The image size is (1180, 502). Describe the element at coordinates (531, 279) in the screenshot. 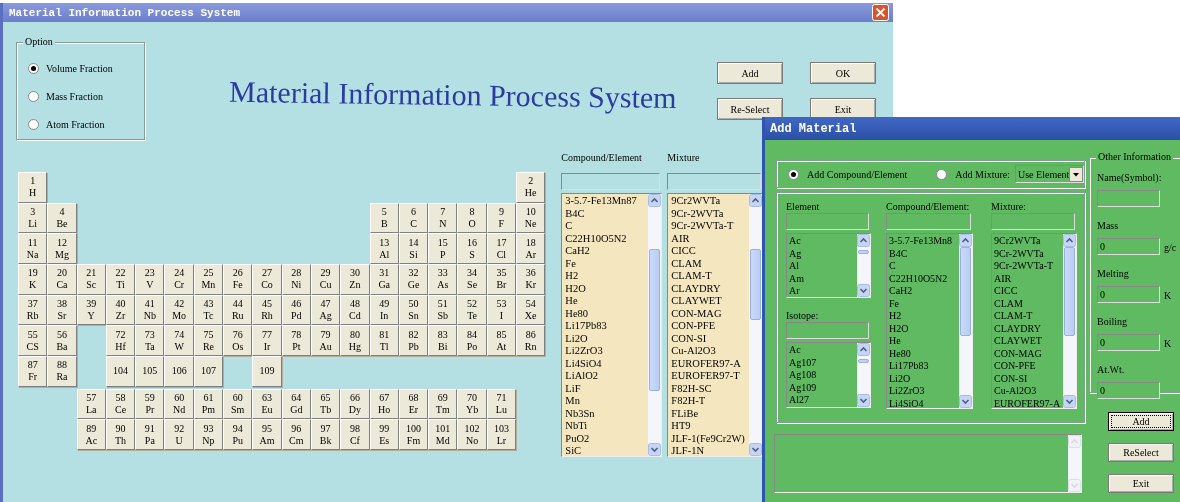

I see `element-button: 36 Kr` at that location.